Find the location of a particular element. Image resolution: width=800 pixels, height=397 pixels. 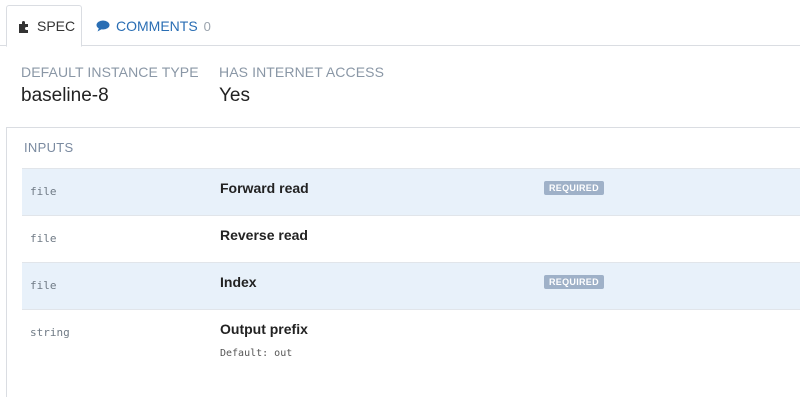

tab-comments: COMMENTS 0 is located at coordinates (153, 25).